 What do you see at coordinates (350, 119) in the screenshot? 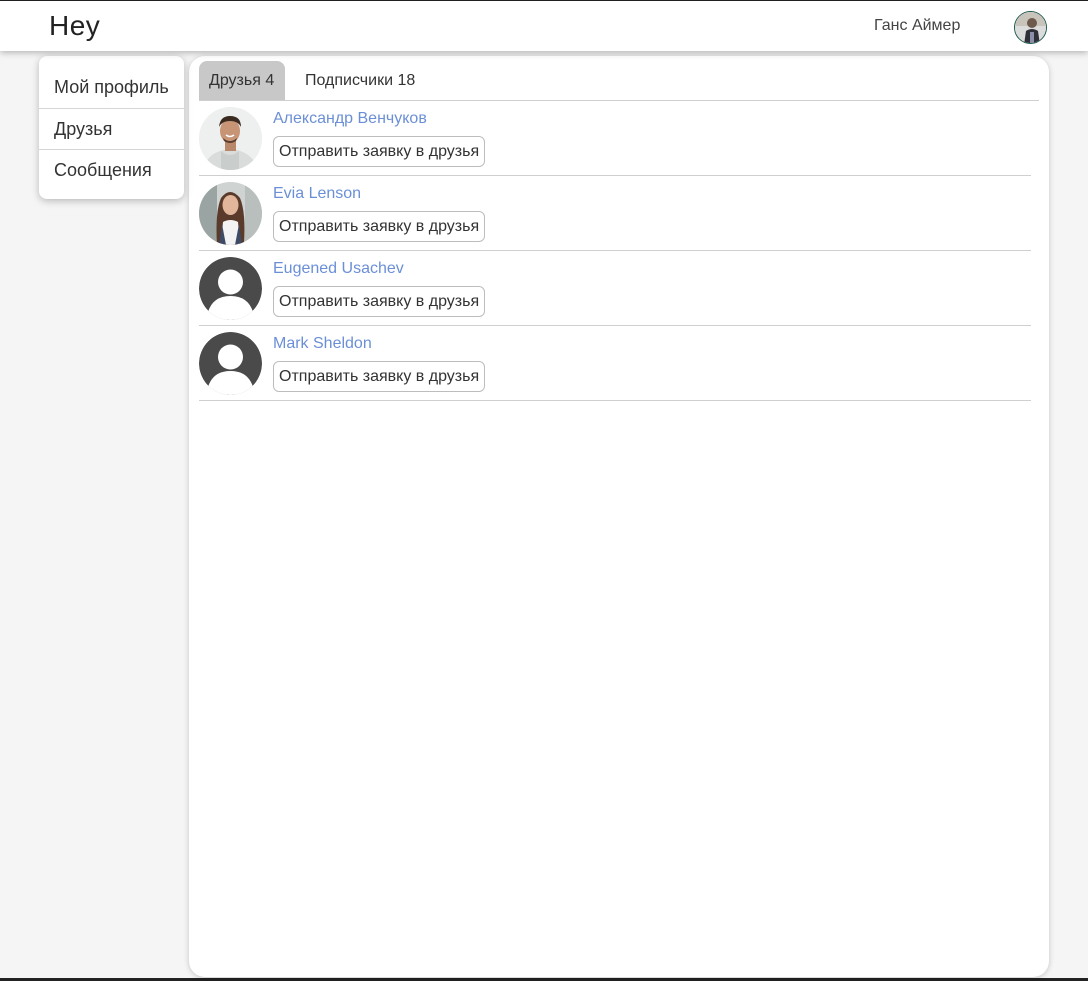
I see `friend-name: Александр Венчуков` at bounding box center [350, 119].